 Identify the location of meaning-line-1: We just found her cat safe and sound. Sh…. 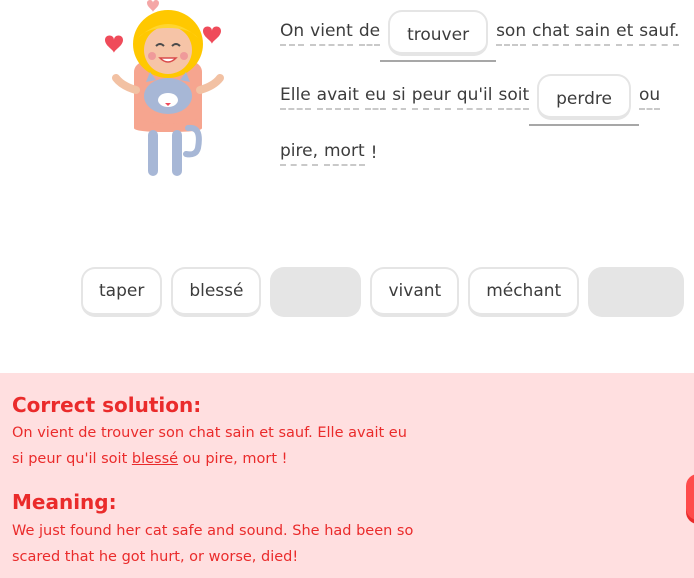
(213, 531).